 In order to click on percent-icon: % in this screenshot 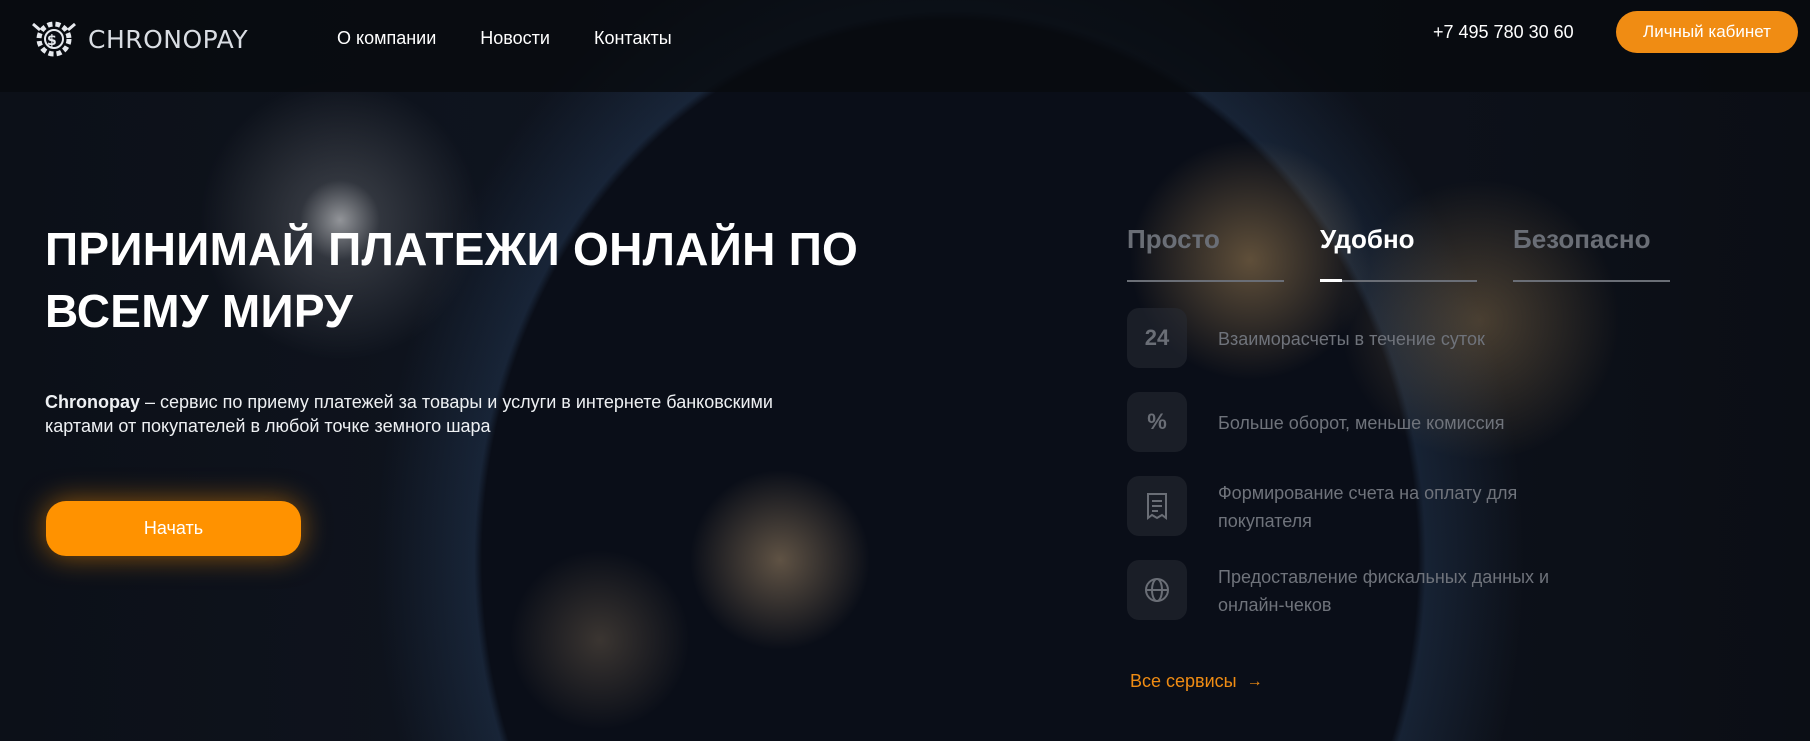, I will do `click(1157, 422)`.